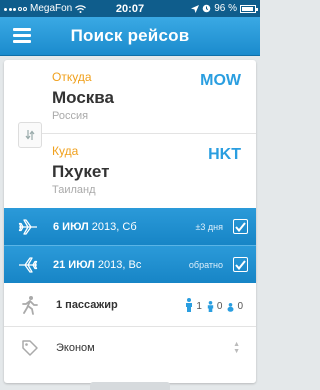 Image resolution: width=320 pixels, height=390 pixels. I want to click on walking-person-icon, so click(30, 305).